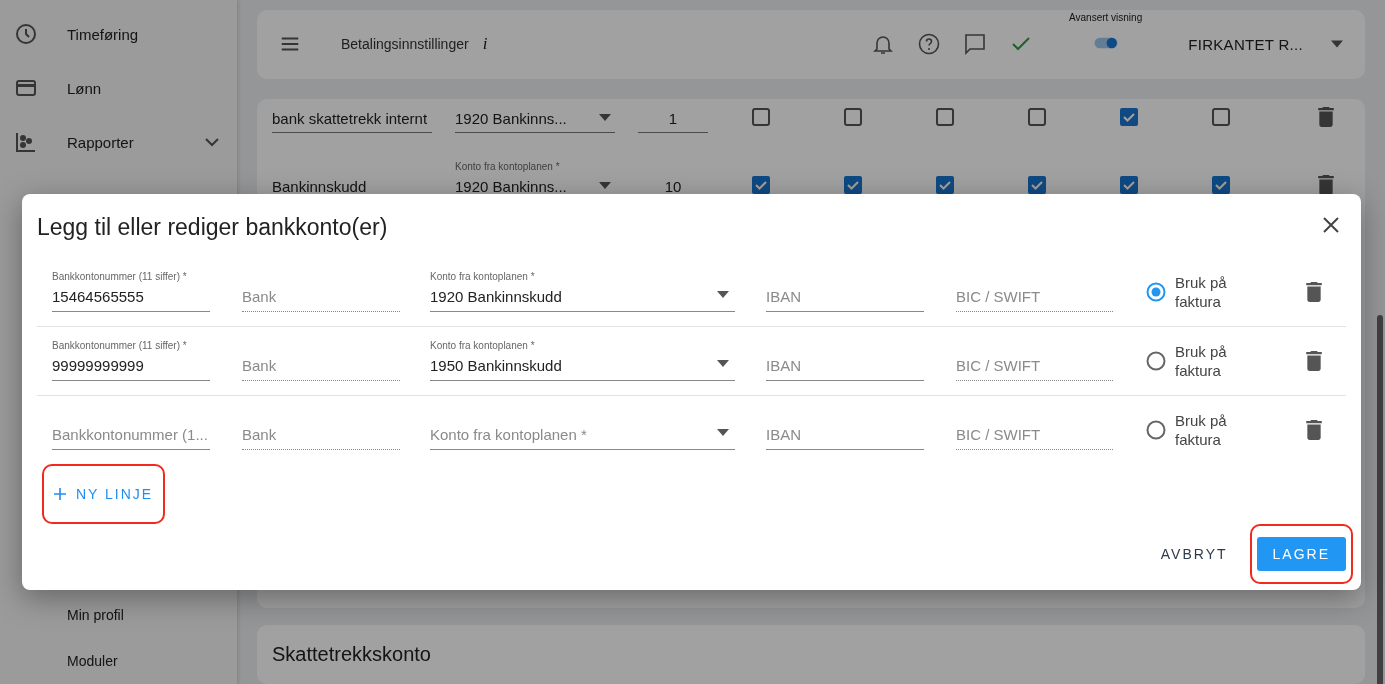  Describe the element at coordinates (131, 359) in the screenshot. I see `account-number-field: Bankkontonummer (11 siffer) * 99999999999` at that location.